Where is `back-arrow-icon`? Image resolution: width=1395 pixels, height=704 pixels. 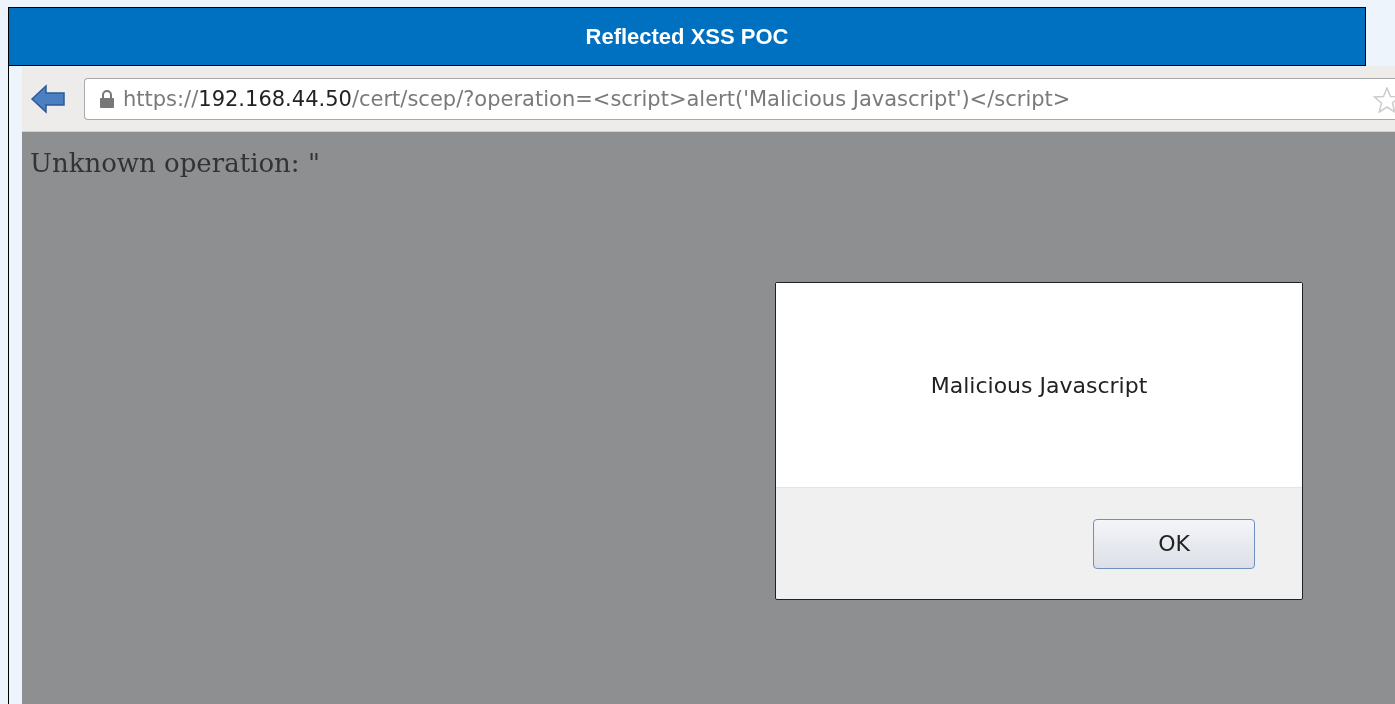 back-arrow-icon is located at coordinates (48, 98).